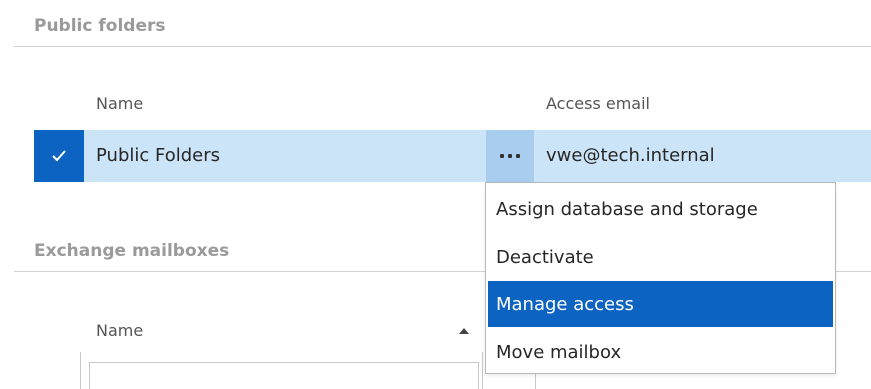  Describe the element at coordinates (502, 156) in the screenshot. I see `ellipsis-icon` at that location.